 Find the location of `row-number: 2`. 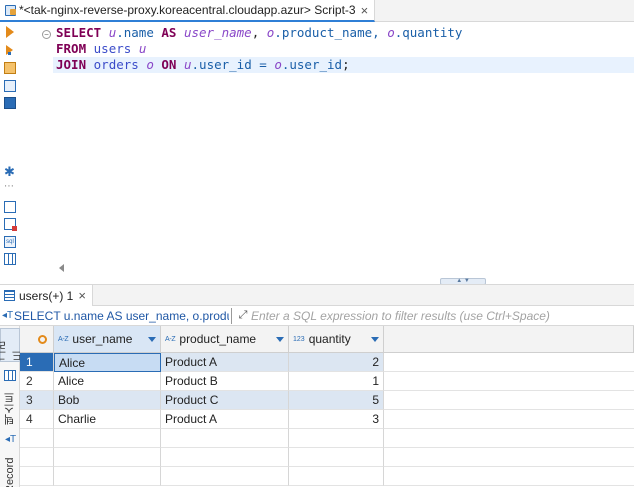

row-number: 2 is located at coordinates (37, 381).